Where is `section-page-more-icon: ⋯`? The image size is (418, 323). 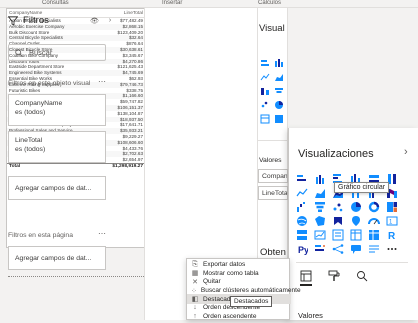
section-page-more-icon: ⋯ is located at coordinates (102, 233).